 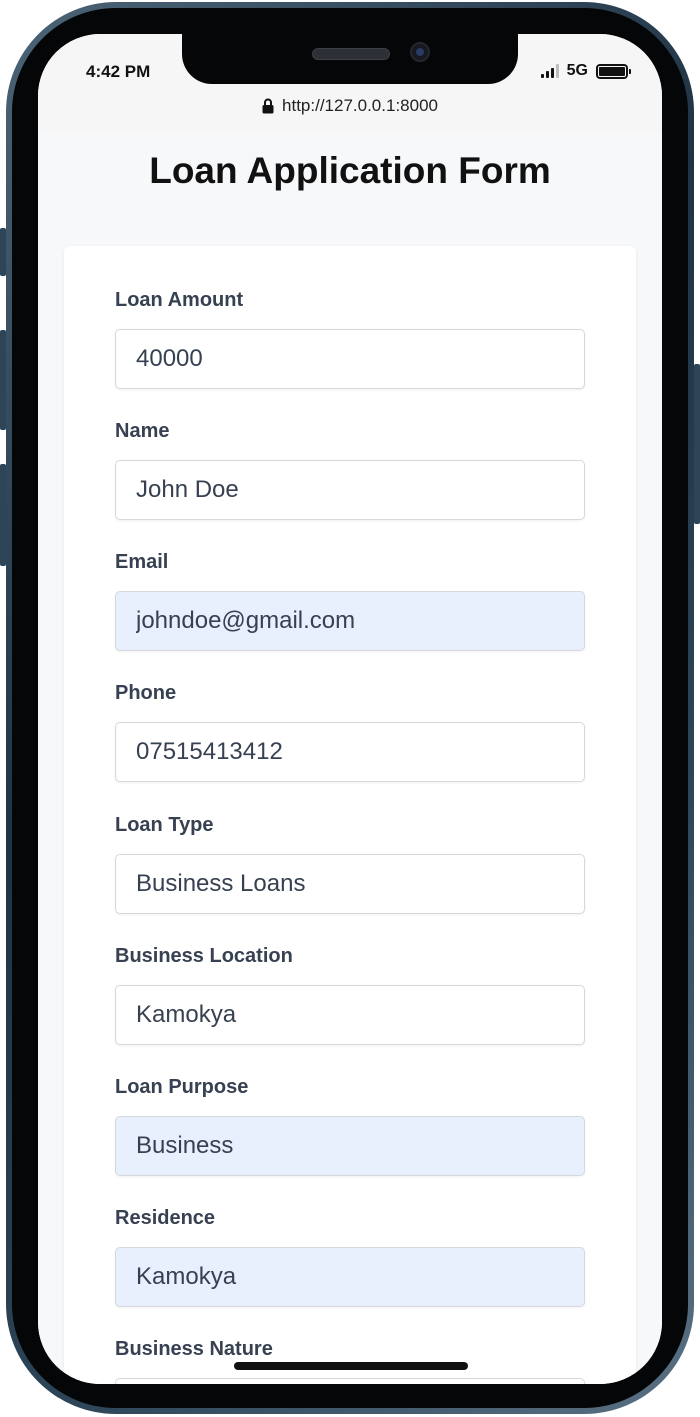 What do you see at coordinates (420, 52) in the screenshot?
I see `front-camera` at bounding box center [420, 52].